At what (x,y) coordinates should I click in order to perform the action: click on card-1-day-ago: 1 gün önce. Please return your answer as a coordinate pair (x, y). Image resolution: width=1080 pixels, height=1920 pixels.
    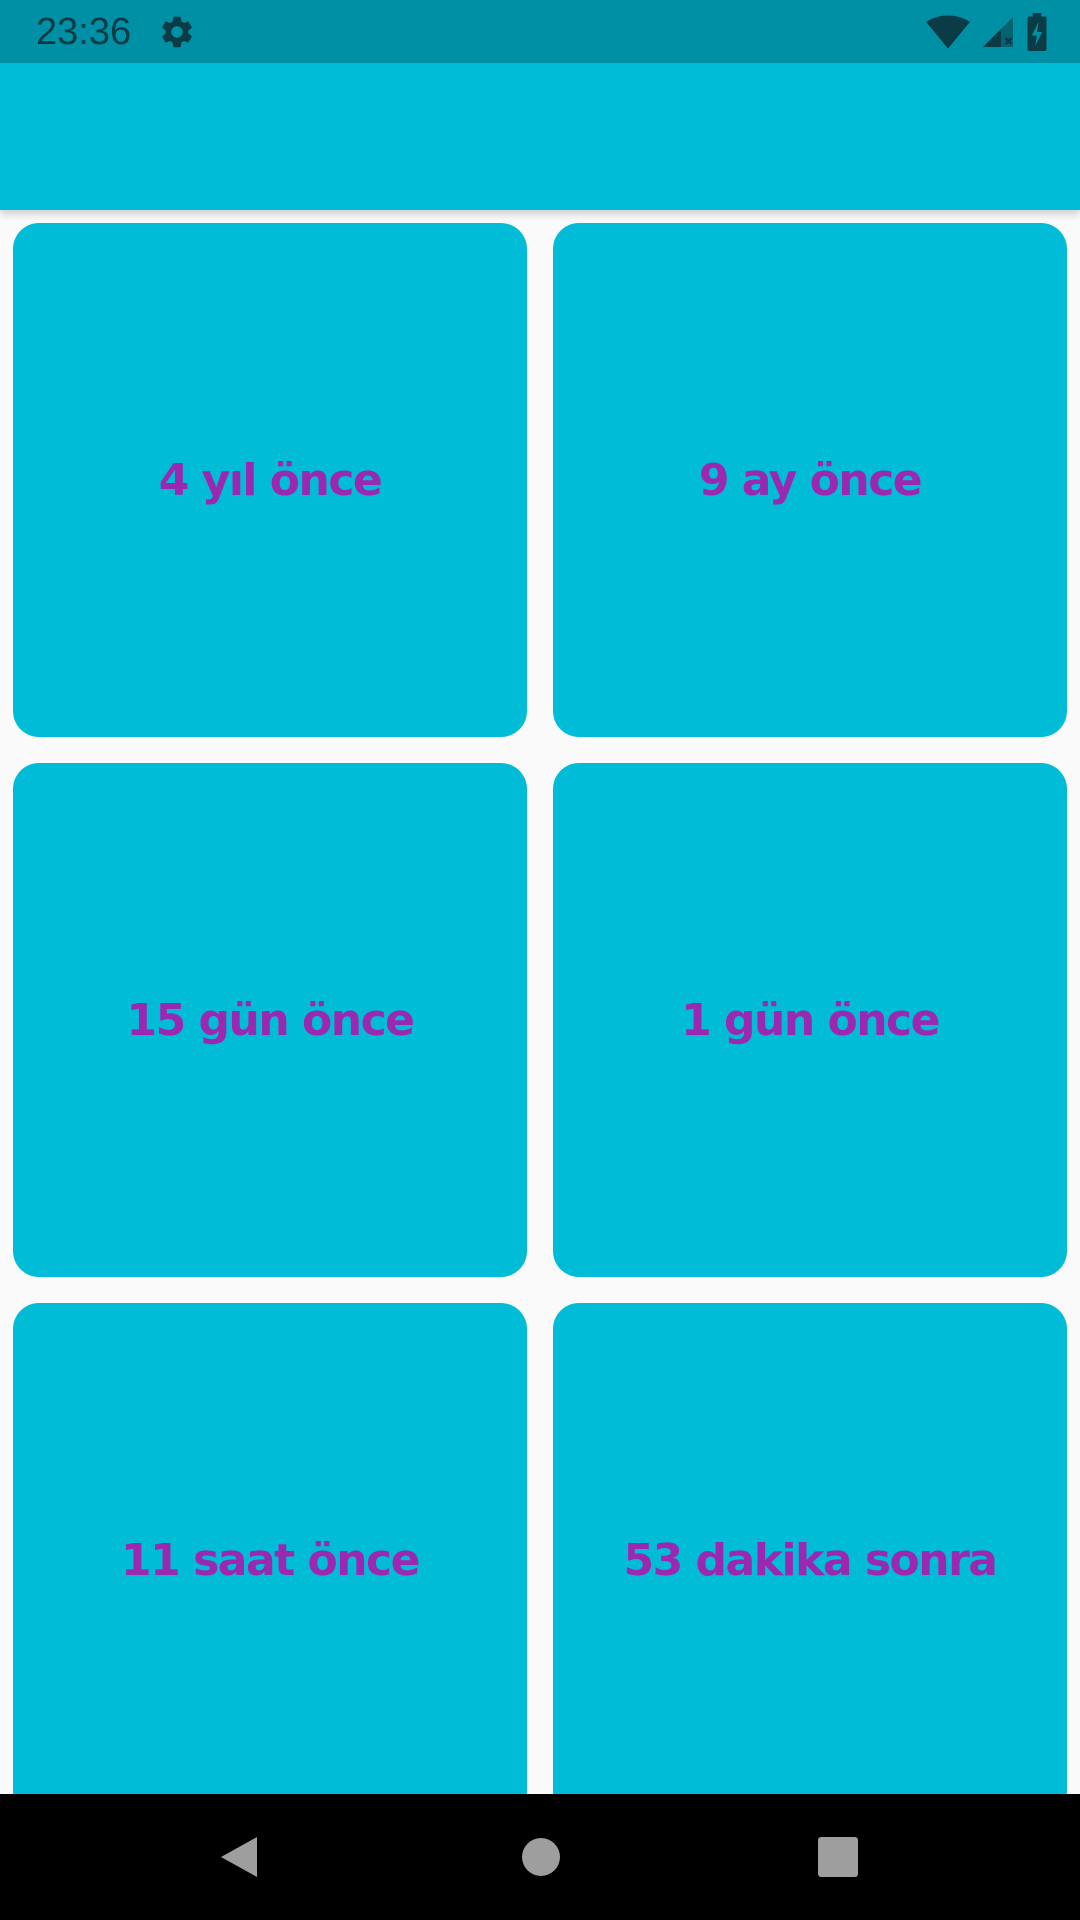
    Looking at the image, I should click on (810, 1020).